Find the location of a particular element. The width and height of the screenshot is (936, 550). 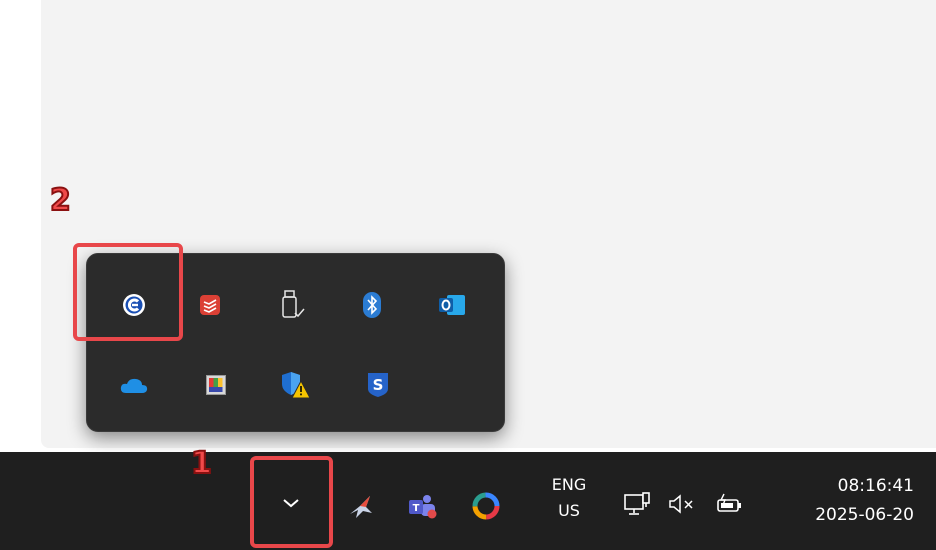

sync-app-icon is located at coordinates (486, 506).